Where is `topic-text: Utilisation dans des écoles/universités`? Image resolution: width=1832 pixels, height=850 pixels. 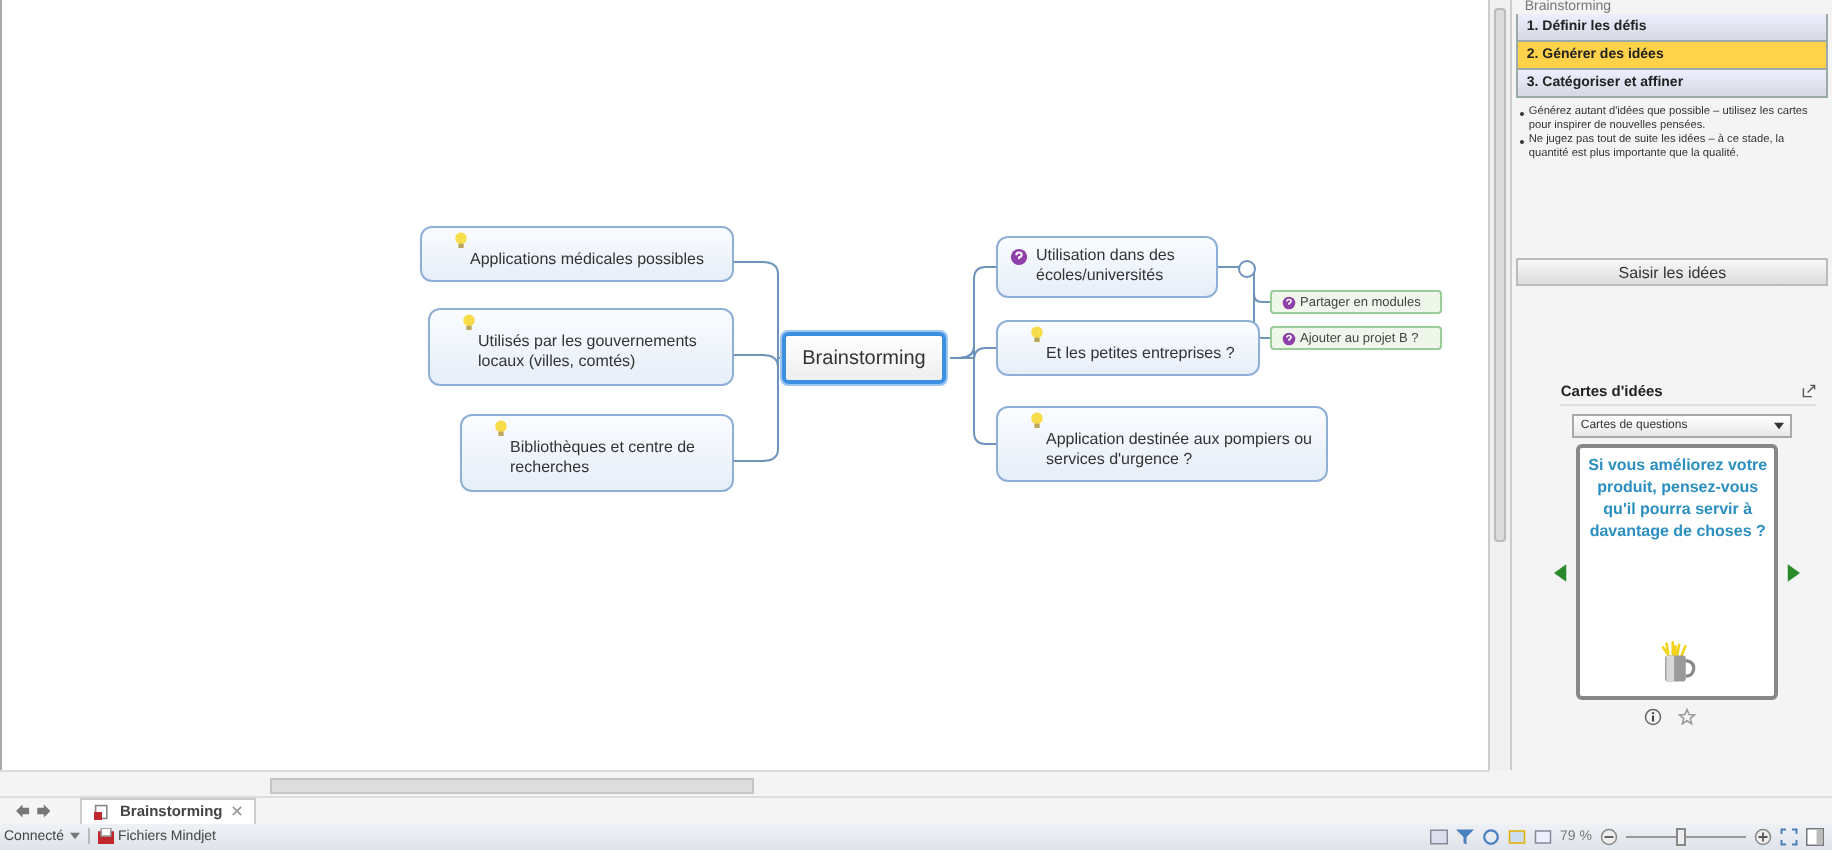
topic-text: Utilisation dans des écoles/universités is located at coordinates (1106, 266).